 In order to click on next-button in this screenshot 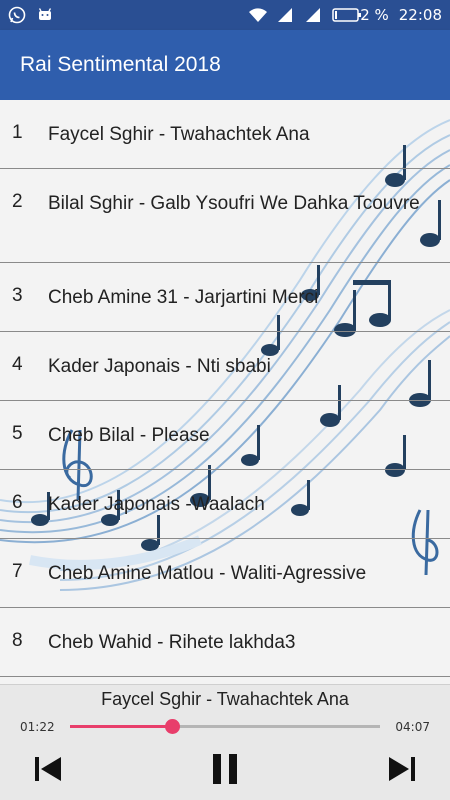, I will do `click(402, 769)`.